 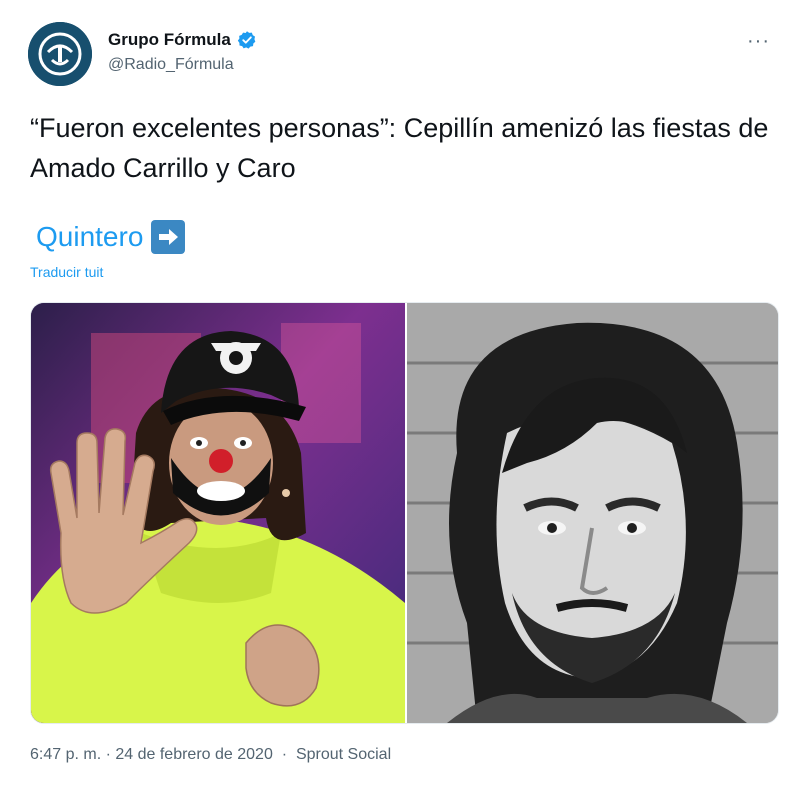 I want to click on grupo-formula-logo-icon, so click(x=60, y=54).